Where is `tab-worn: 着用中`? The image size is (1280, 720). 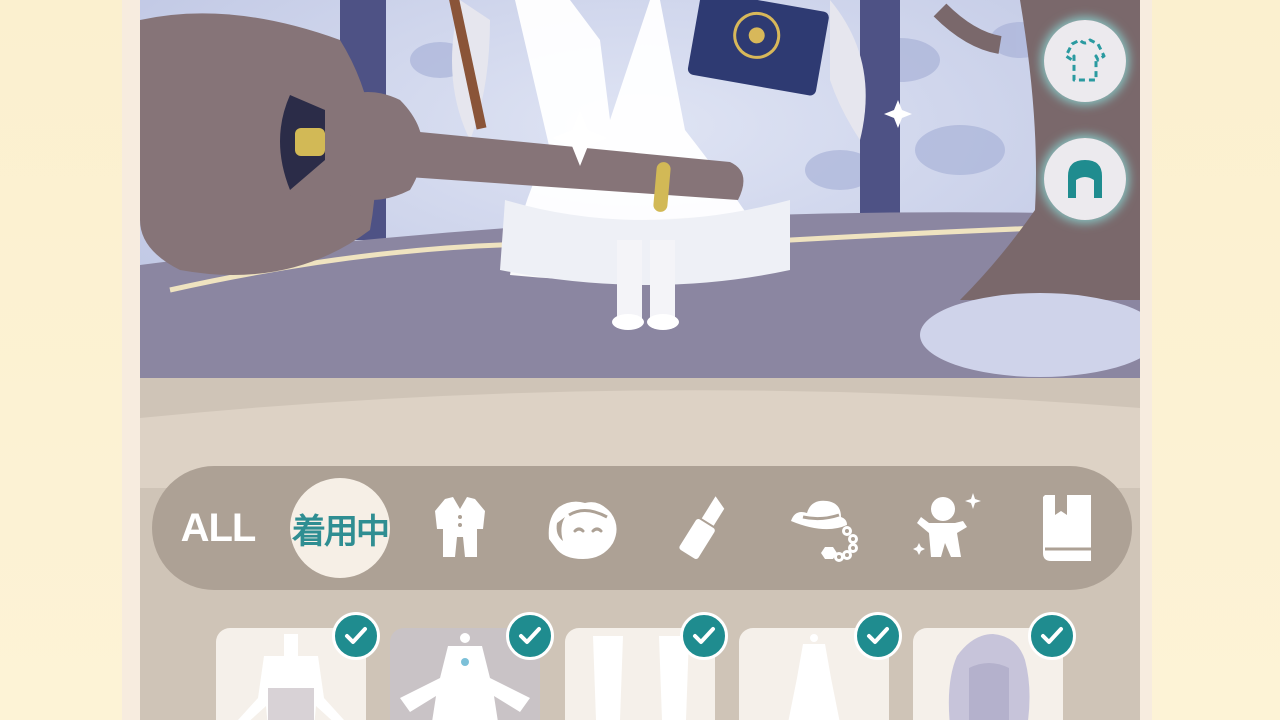 tab-worn: 着用中 is located at coordinates (340, 528).